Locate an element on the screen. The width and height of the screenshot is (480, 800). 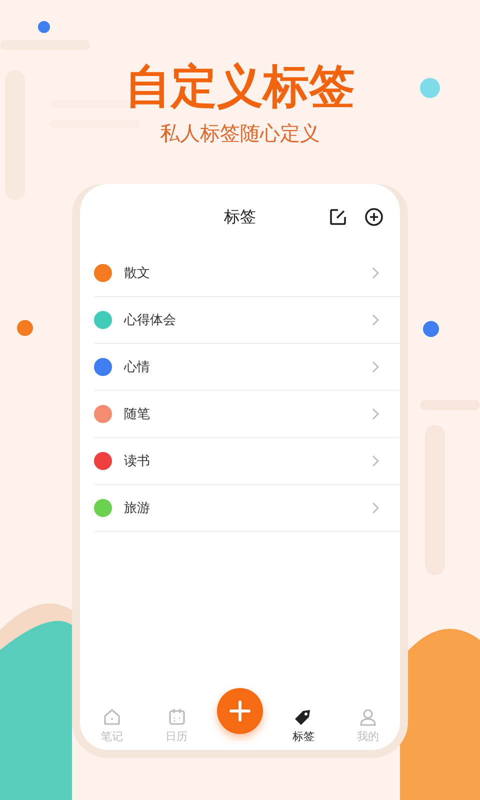
add-button is located at coordinates (239, 711).